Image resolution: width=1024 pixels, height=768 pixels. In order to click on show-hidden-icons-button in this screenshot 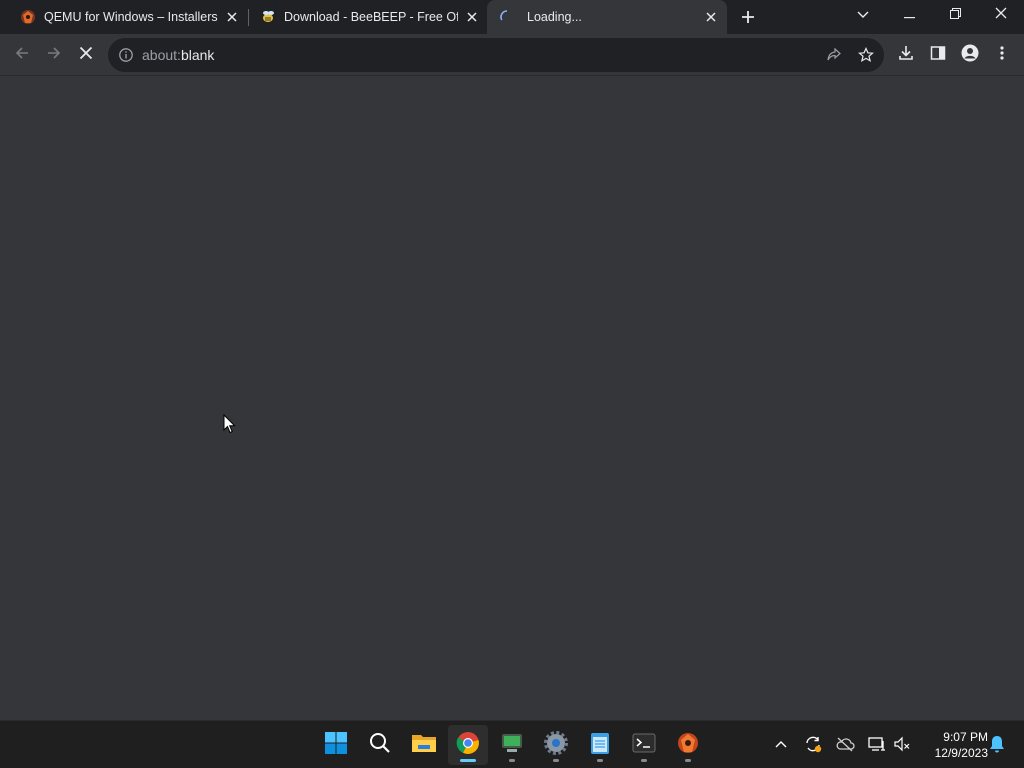, I will do `click(781, 744)`.